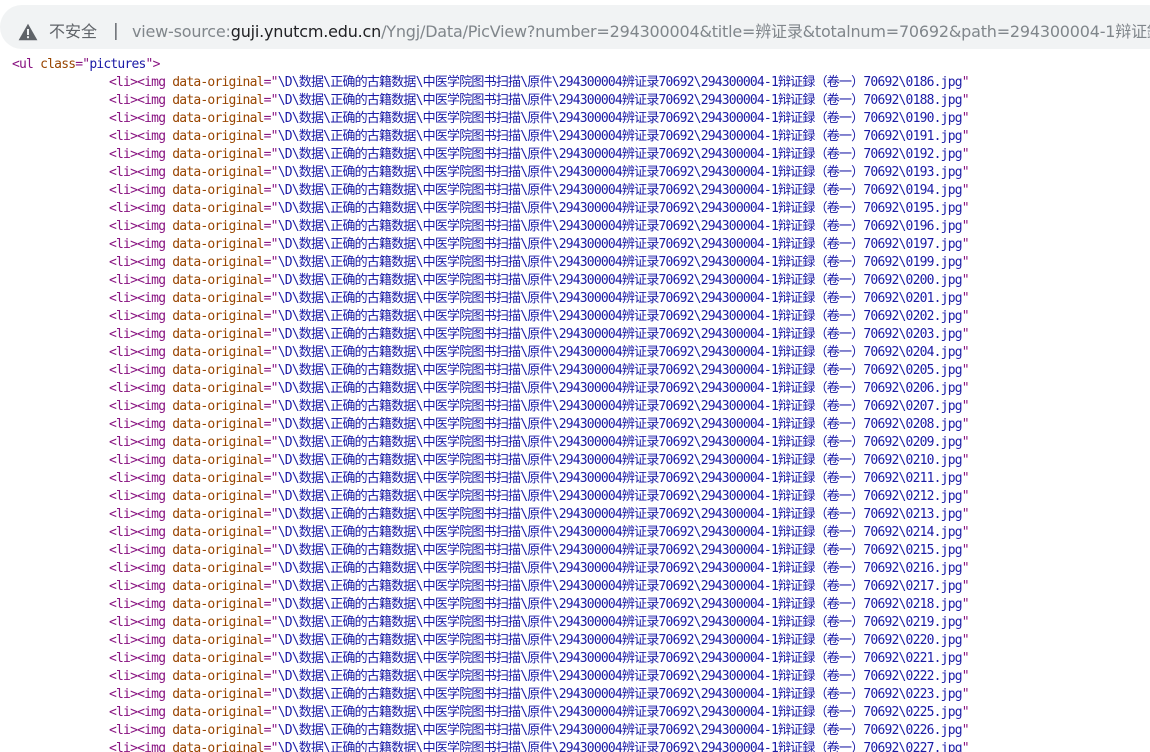 This screenshot has width=1150, height=752. I want to click on image-file-name: 0201.jpg, so click(934, 298).